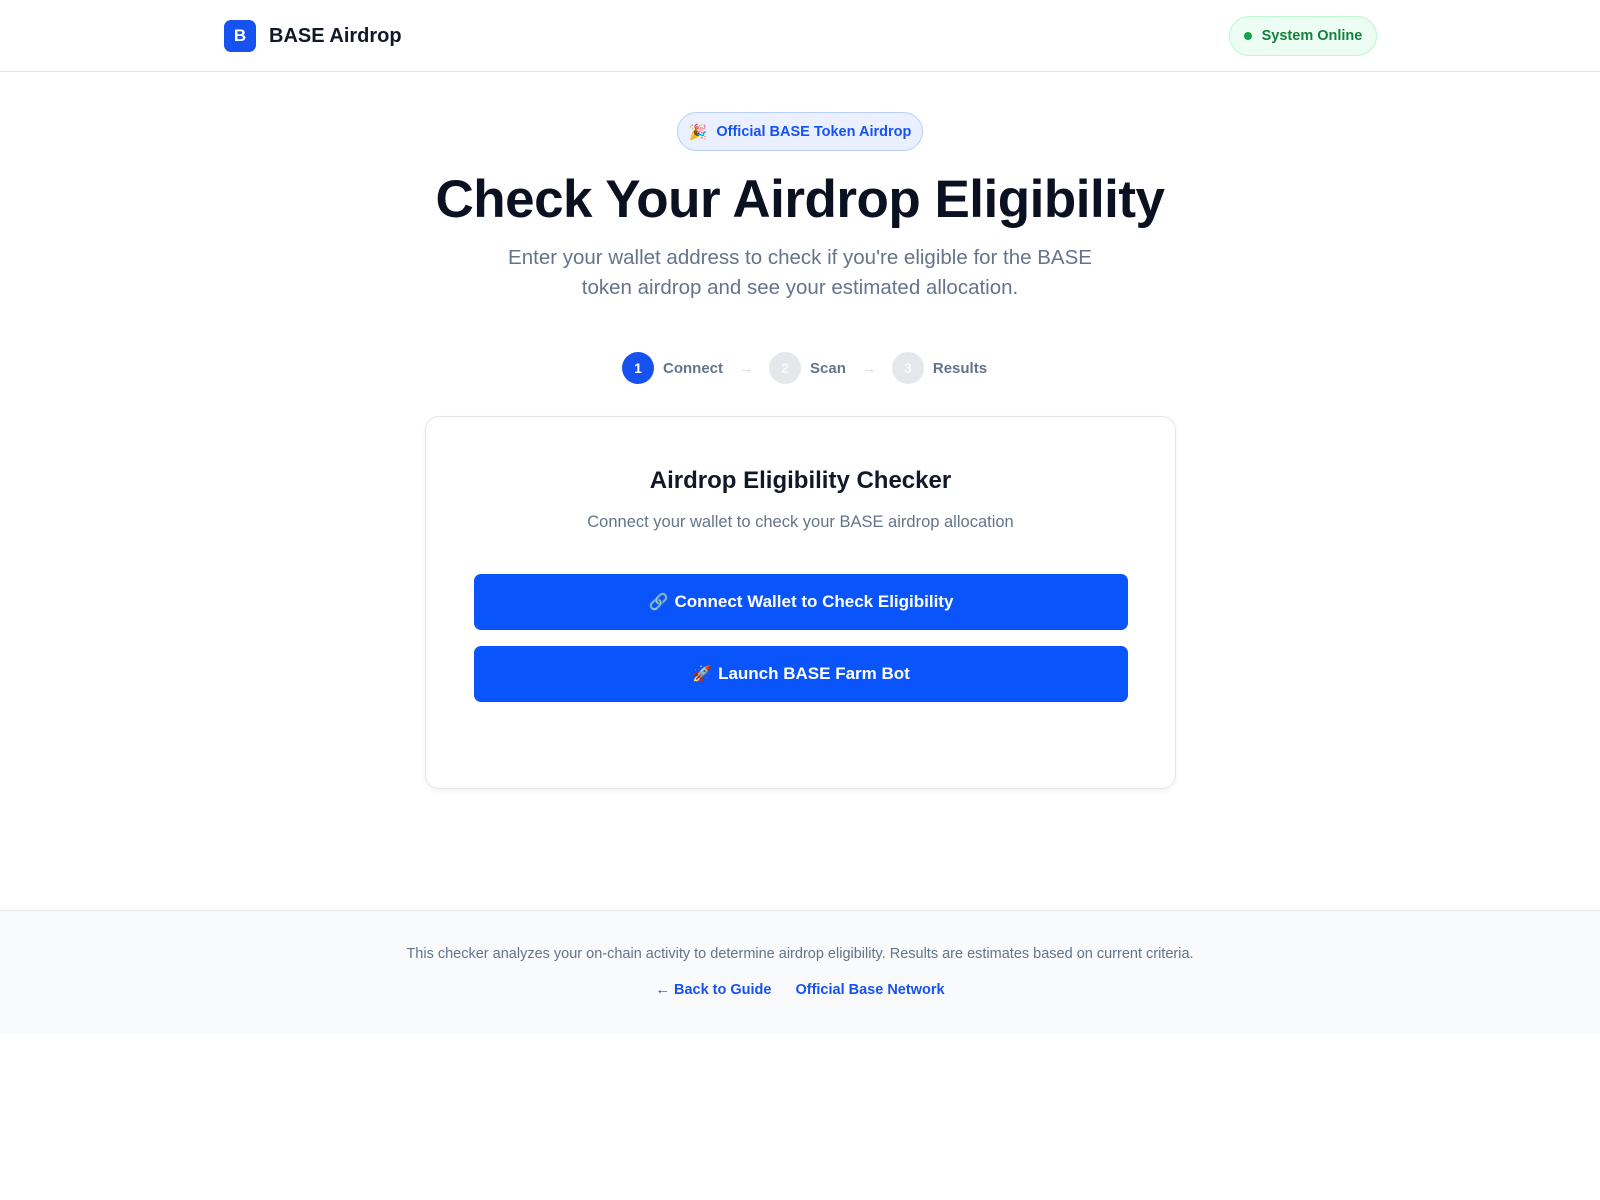  I want to click on step-number: 3, so click(907, 368).